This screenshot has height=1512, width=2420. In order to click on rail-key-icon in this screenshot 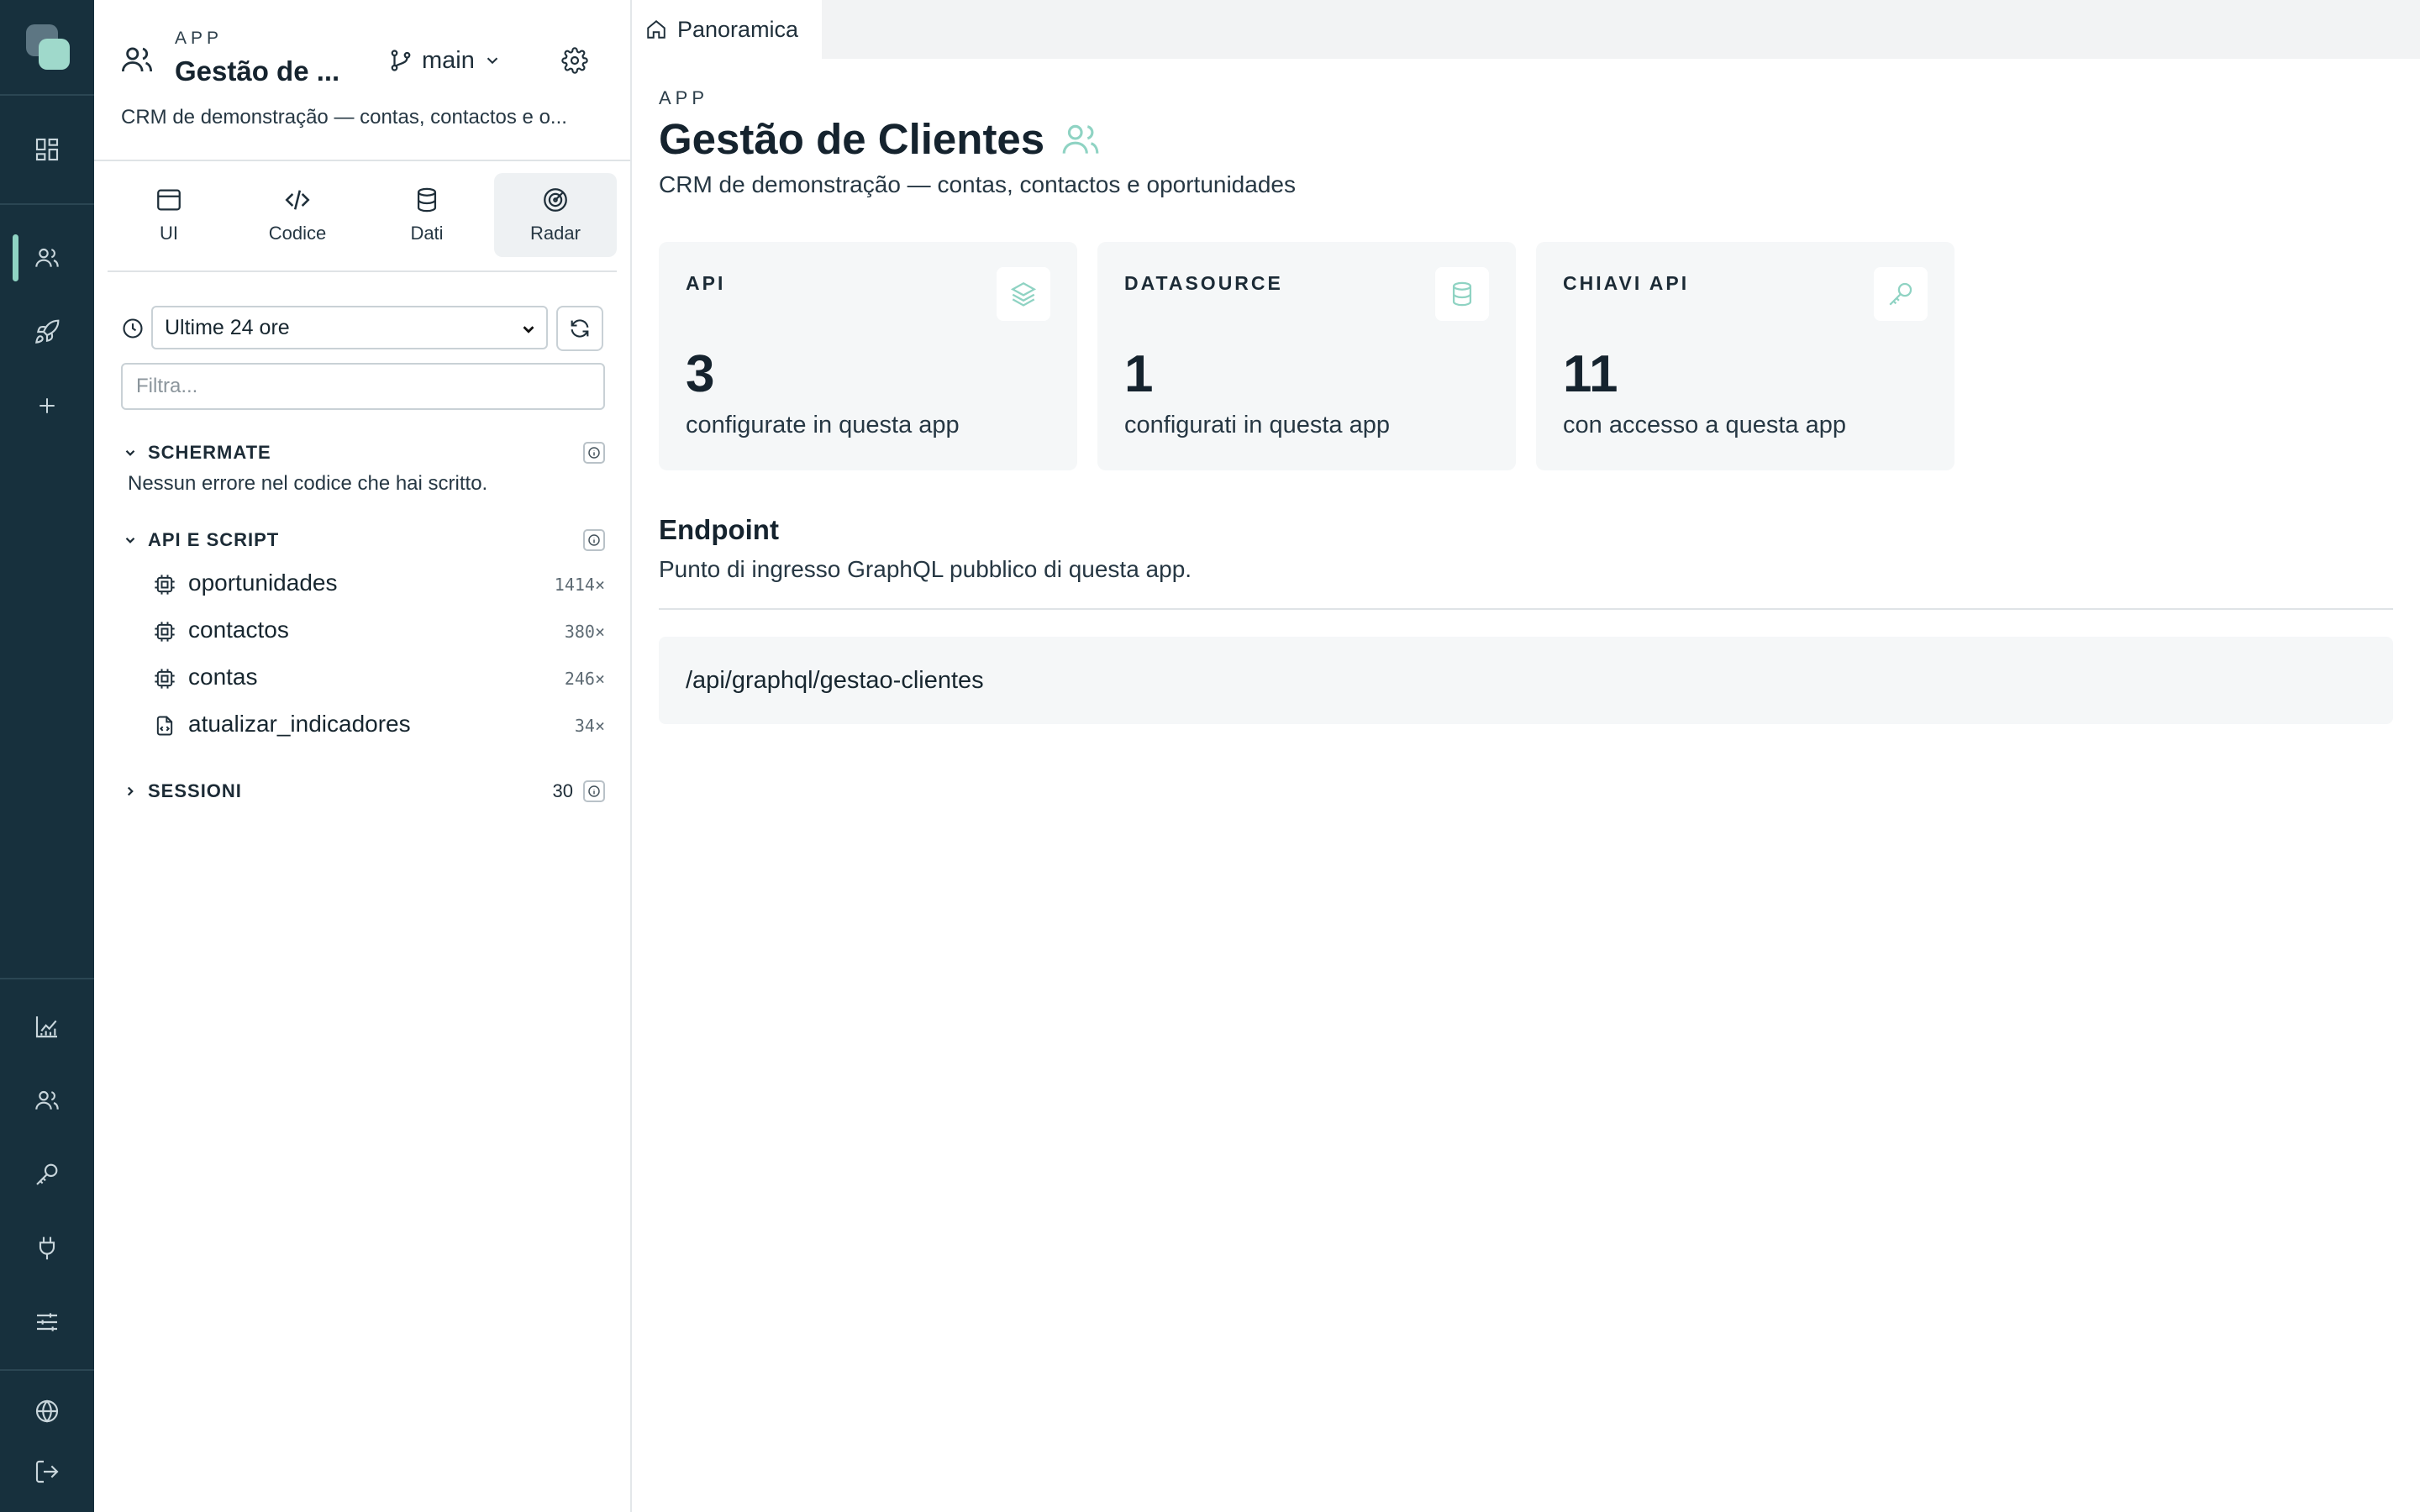, I will do `click(47, 1174)`.